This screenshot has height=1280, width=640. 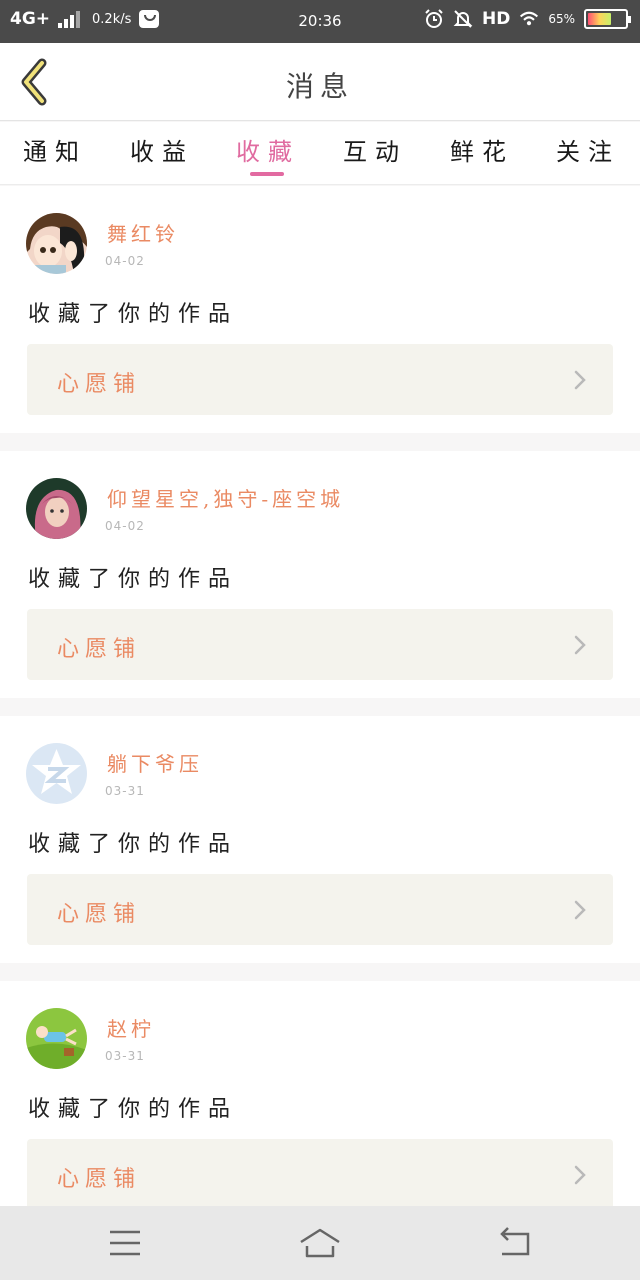 I want to click on wifi-icon, so click(x=529, y=18).